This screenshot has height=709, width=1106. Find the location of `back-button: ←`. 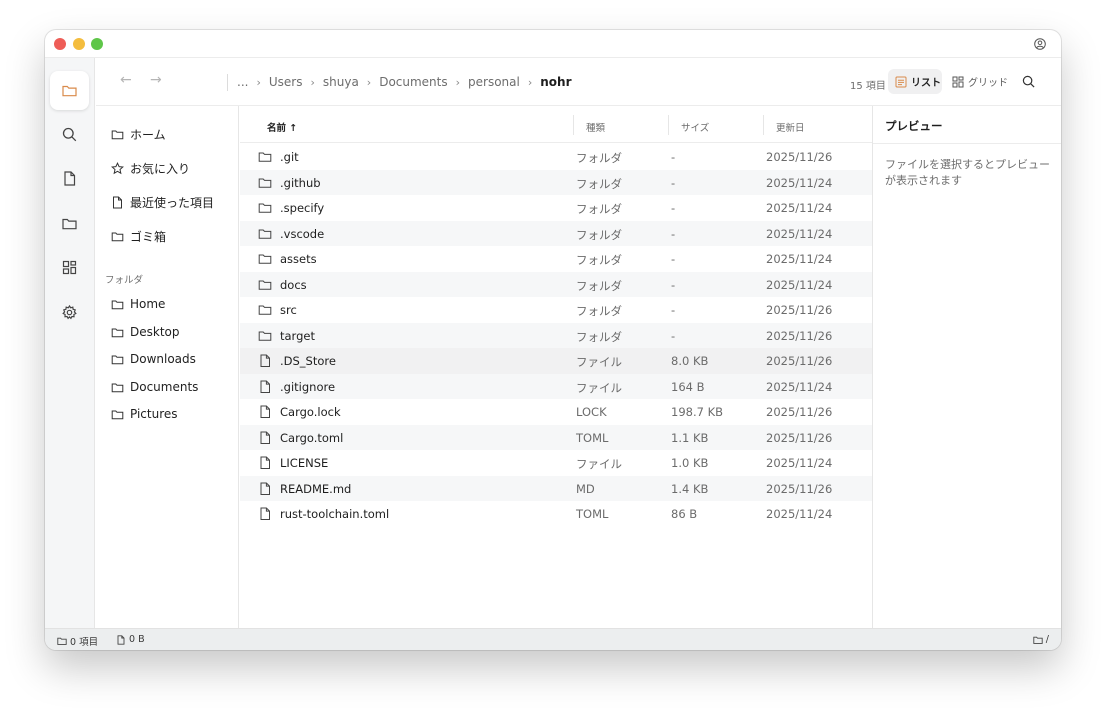

back-button: ← is located at coordinates (126, 80).